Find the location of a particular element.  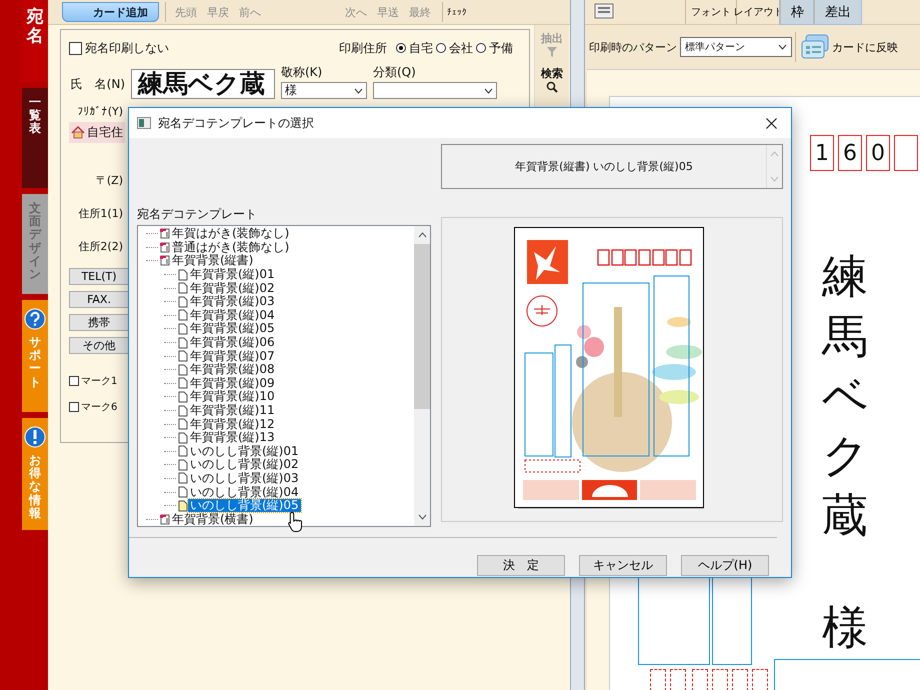

selection-field: 年賀背景(縦書) いのしし背景(縦)05 is located at coordinates (612, 166).